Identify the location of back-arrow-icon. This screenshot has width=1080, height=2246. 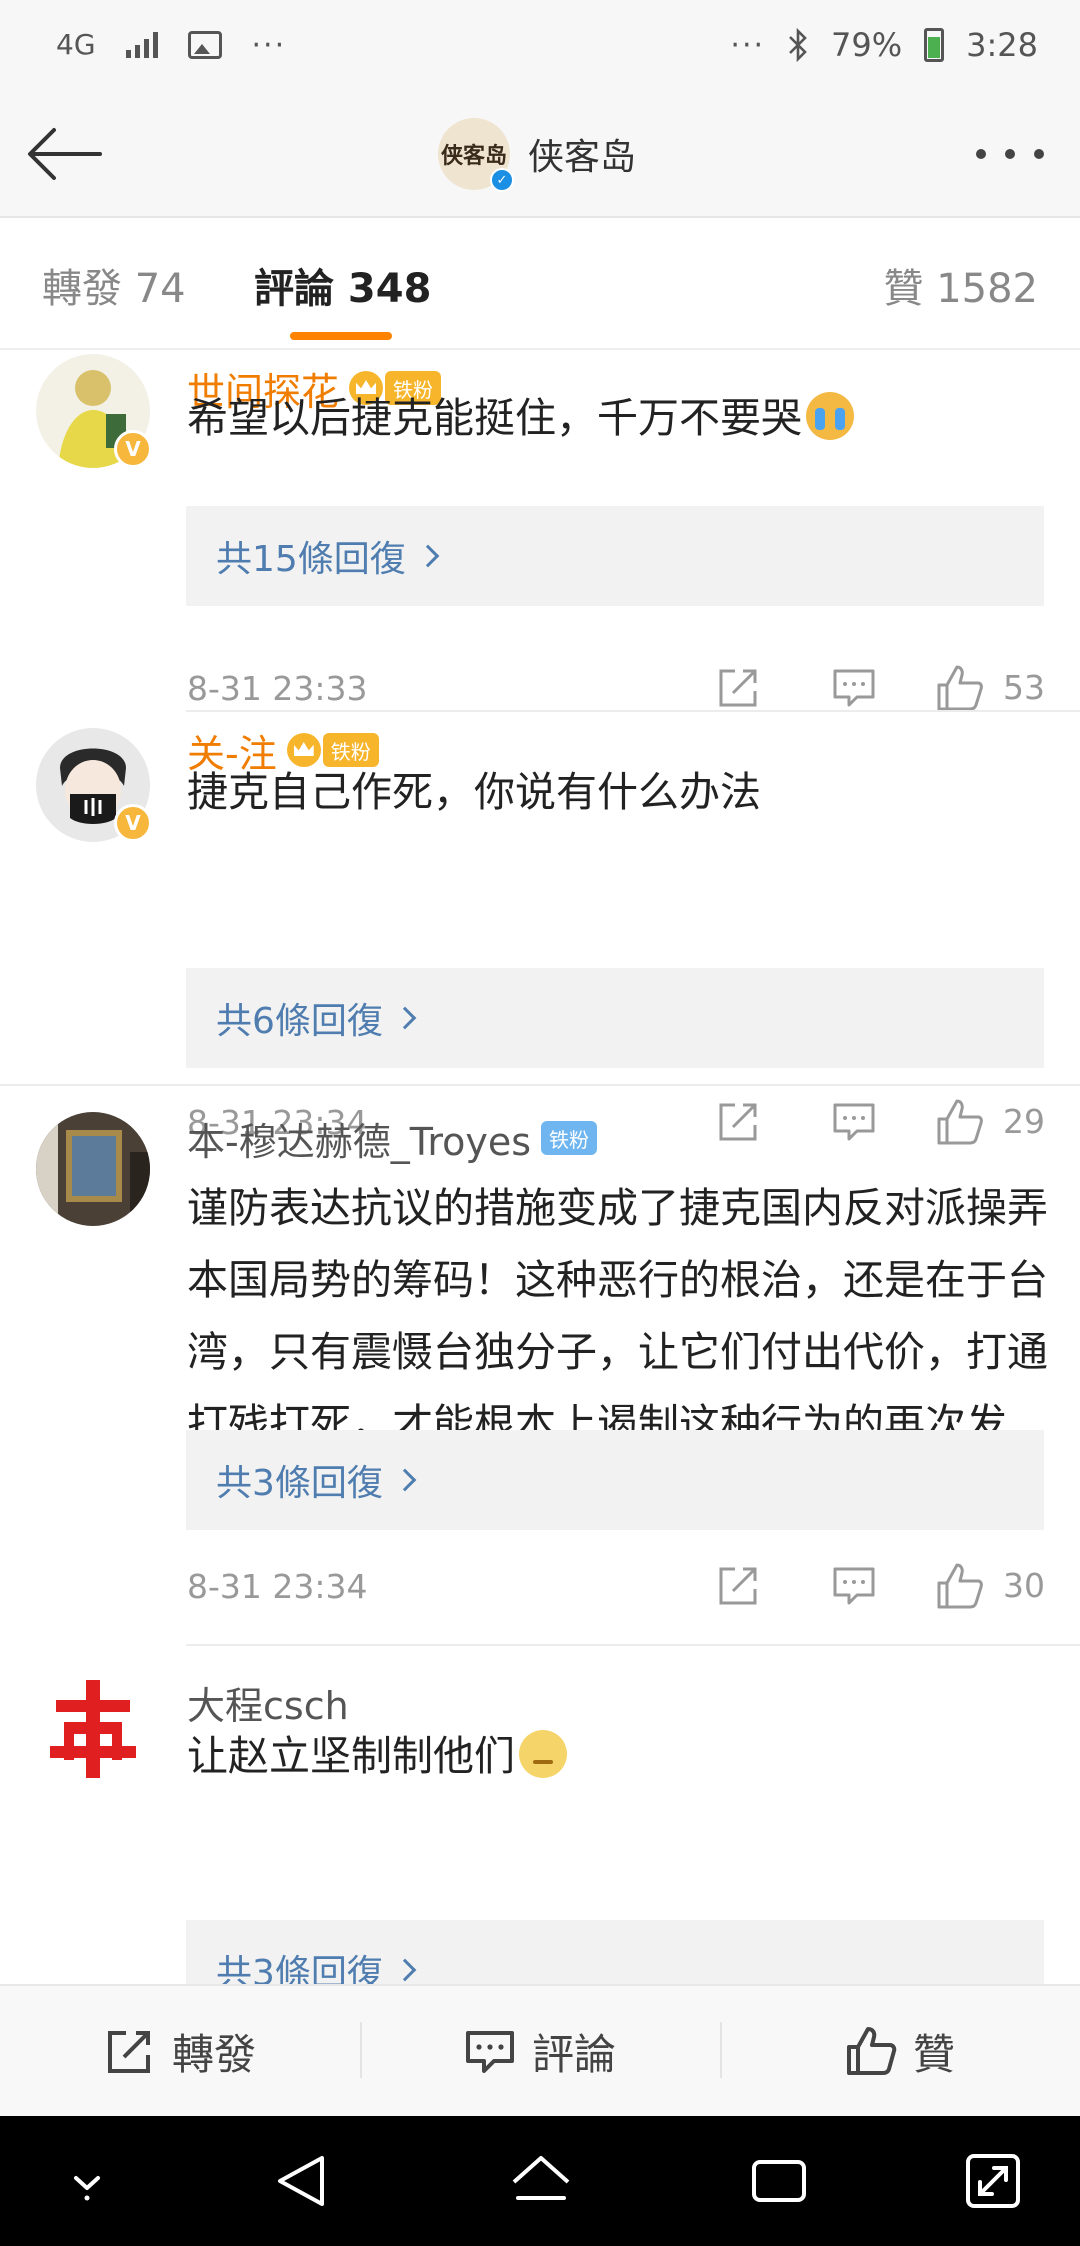
(65, 154).